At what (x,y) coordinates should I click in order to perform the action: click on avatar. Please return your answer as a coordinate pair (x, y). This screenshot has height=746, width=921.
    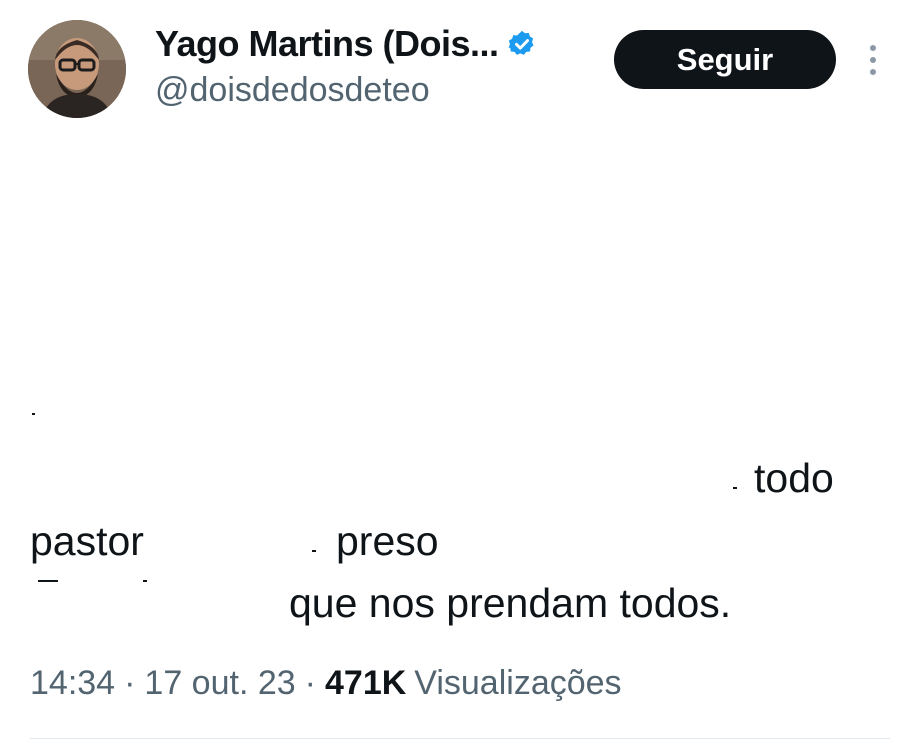
    Looking at the image, I should click on (77, 69).